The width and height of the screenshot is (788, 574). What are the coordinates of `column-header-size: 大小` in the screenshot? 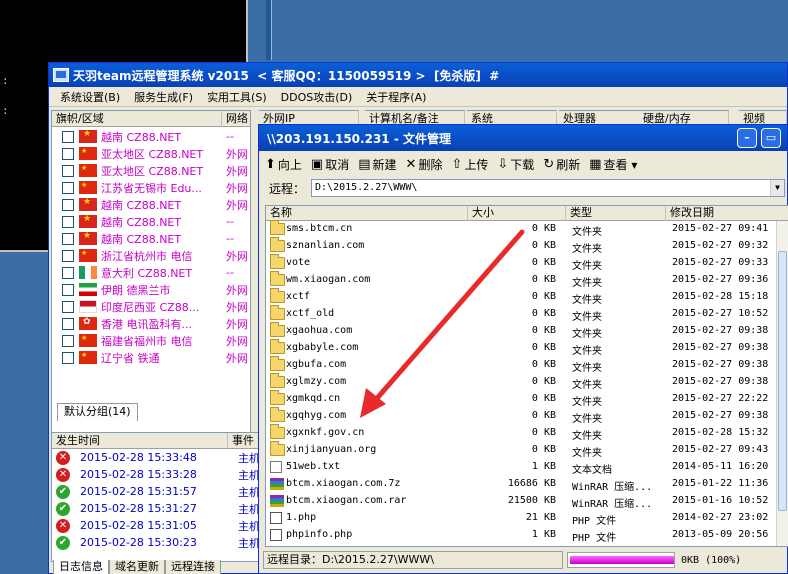 It's located at (517, 213).